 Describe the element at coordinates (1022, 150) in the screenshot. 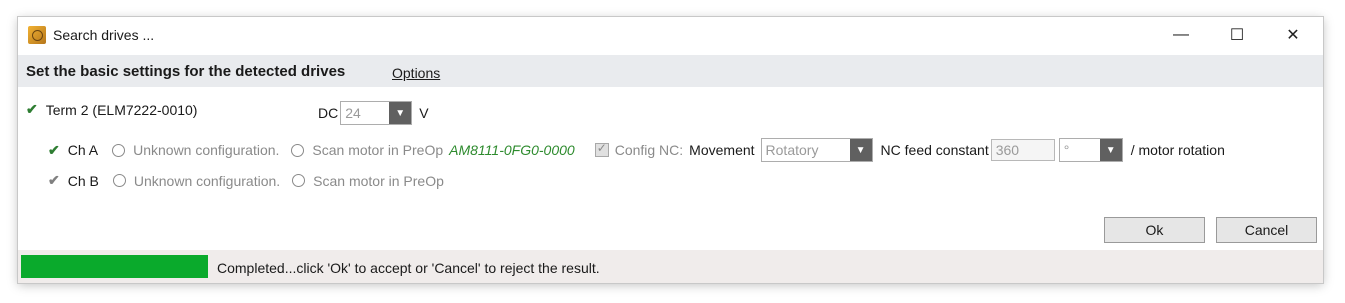

I see `feed-constant-input: 360` at that location.